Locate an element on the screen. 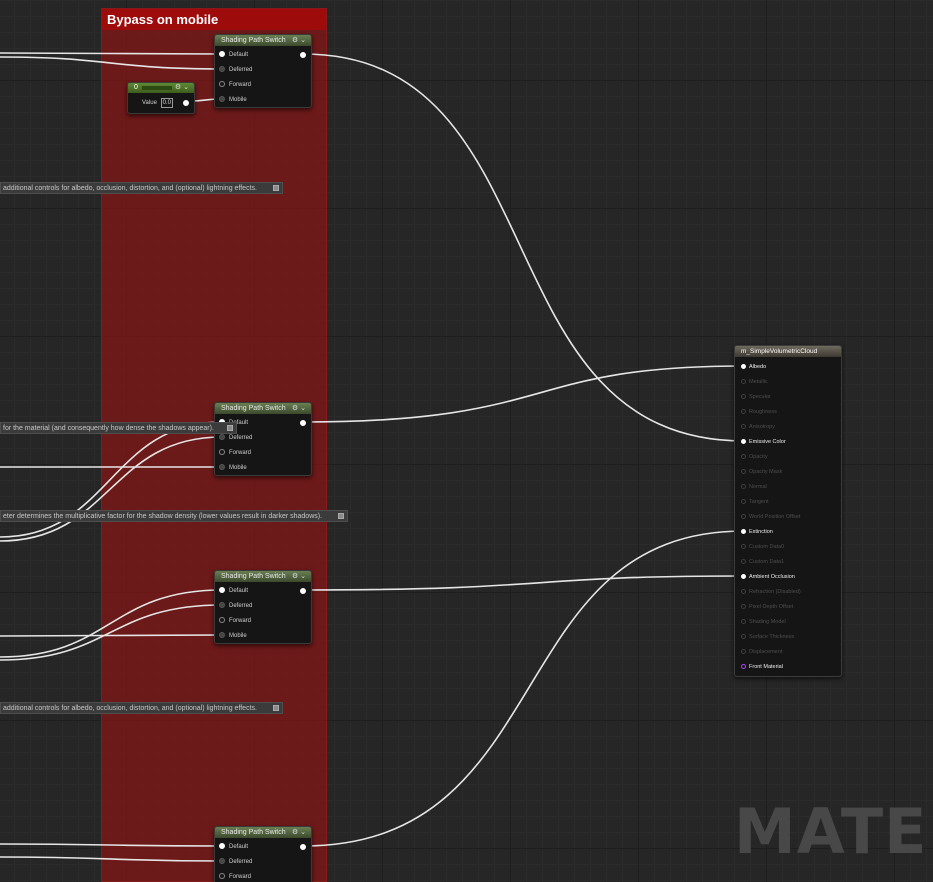  material-input-label: Tangent is located at coordinates (759, 502).